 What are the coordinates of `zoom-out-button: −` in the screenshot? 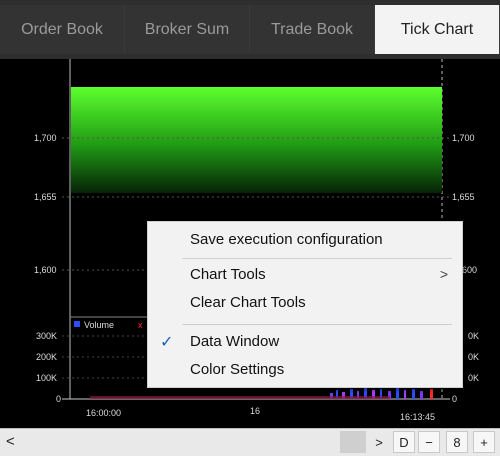 It's located at (429, 442).